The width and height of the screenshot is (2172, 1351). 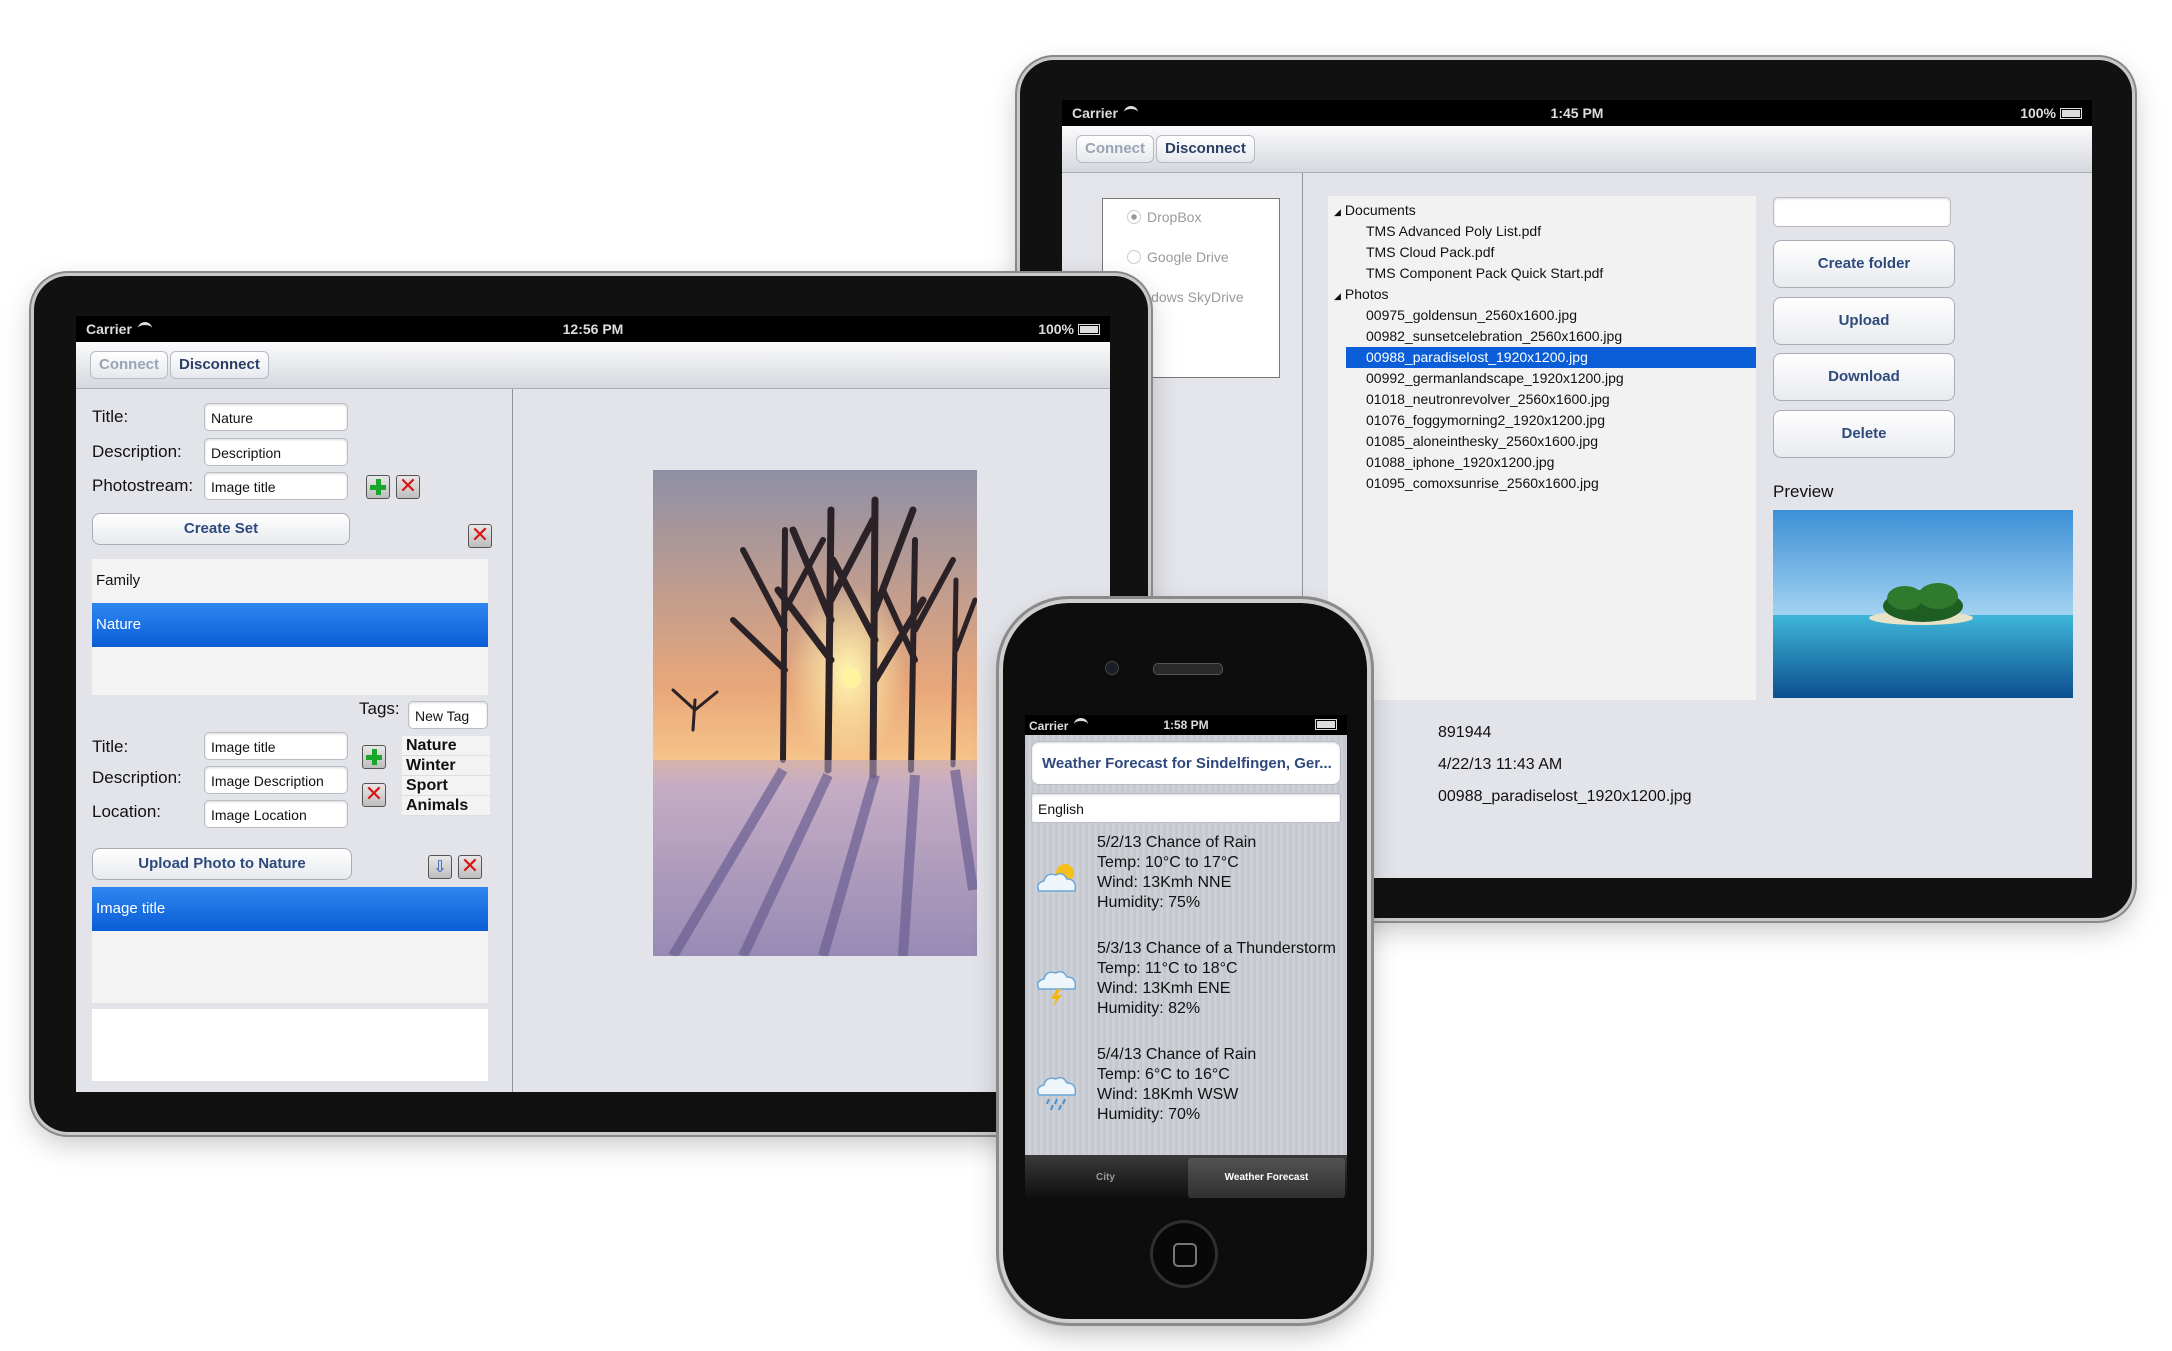 I want to click on download-button: Download, so click(x=1864, y=377).